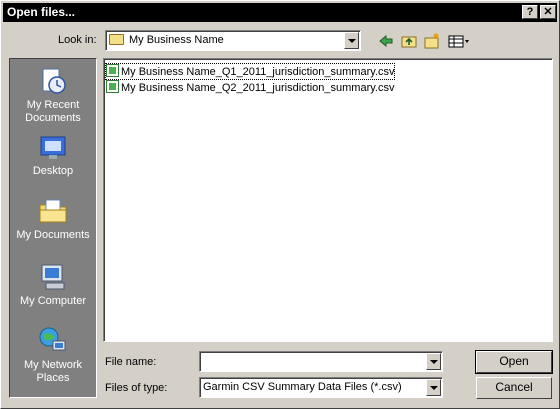  Describe the element at coordinates (53, 147) in the screenshot. I see `desktop-icon` at that location.